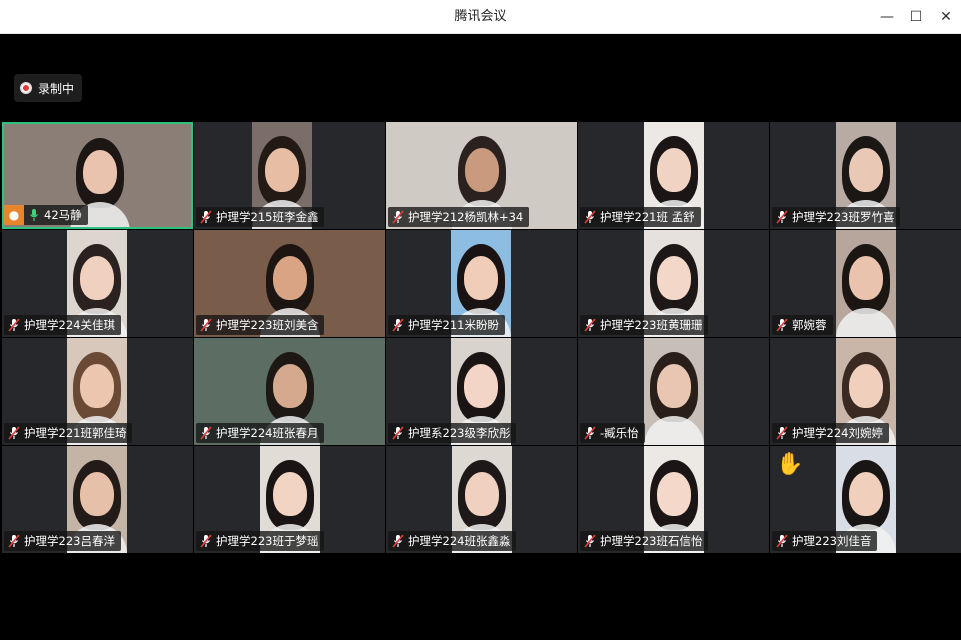 The height and width of the screenshot is (640, 961). I want to click on participant-name-label: ● 42马静, so click(46, 215).